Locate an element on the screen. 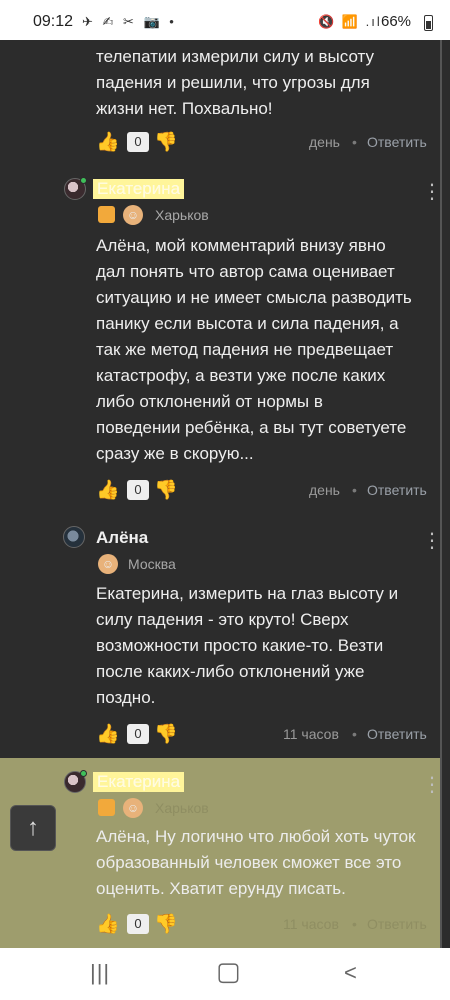 The image size is (450, 1000). scroll-to-top-button: ↑ is located at coordinates (33, 828).